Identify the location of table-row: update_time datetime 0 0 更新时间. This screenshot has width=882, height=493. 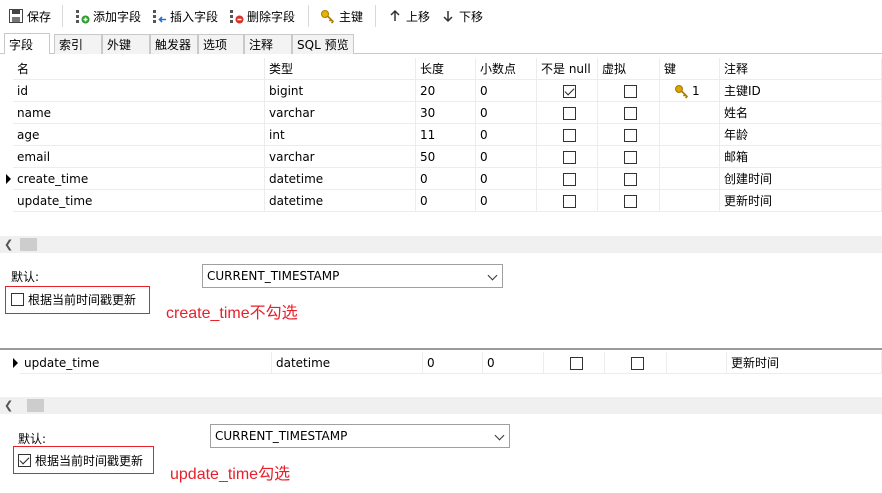
(441, 201).